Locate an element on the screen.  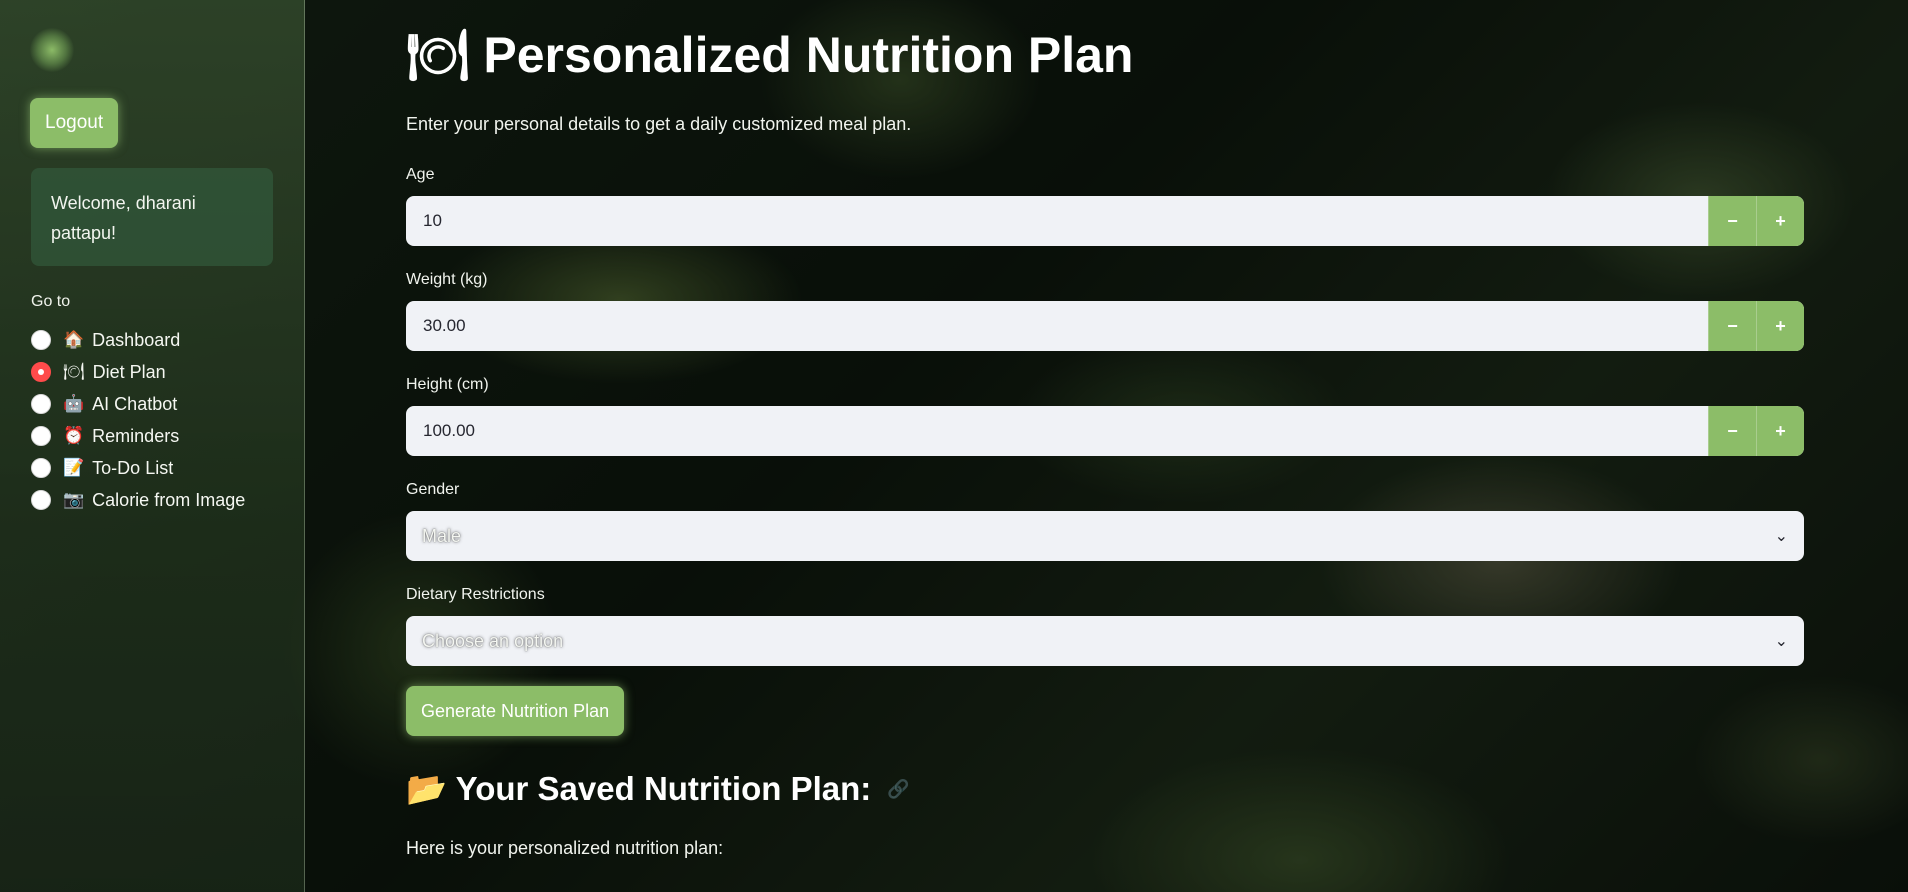
nav-item-ai-chatbot: 🤖 AI Chatbot is located at coordinates (138, 404).